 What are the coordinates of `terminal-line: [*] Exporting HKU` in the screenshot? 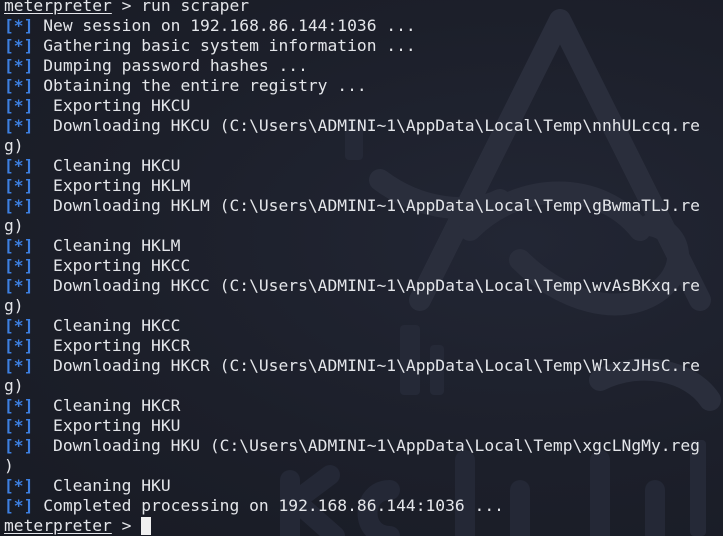 It's located at (352, 426).